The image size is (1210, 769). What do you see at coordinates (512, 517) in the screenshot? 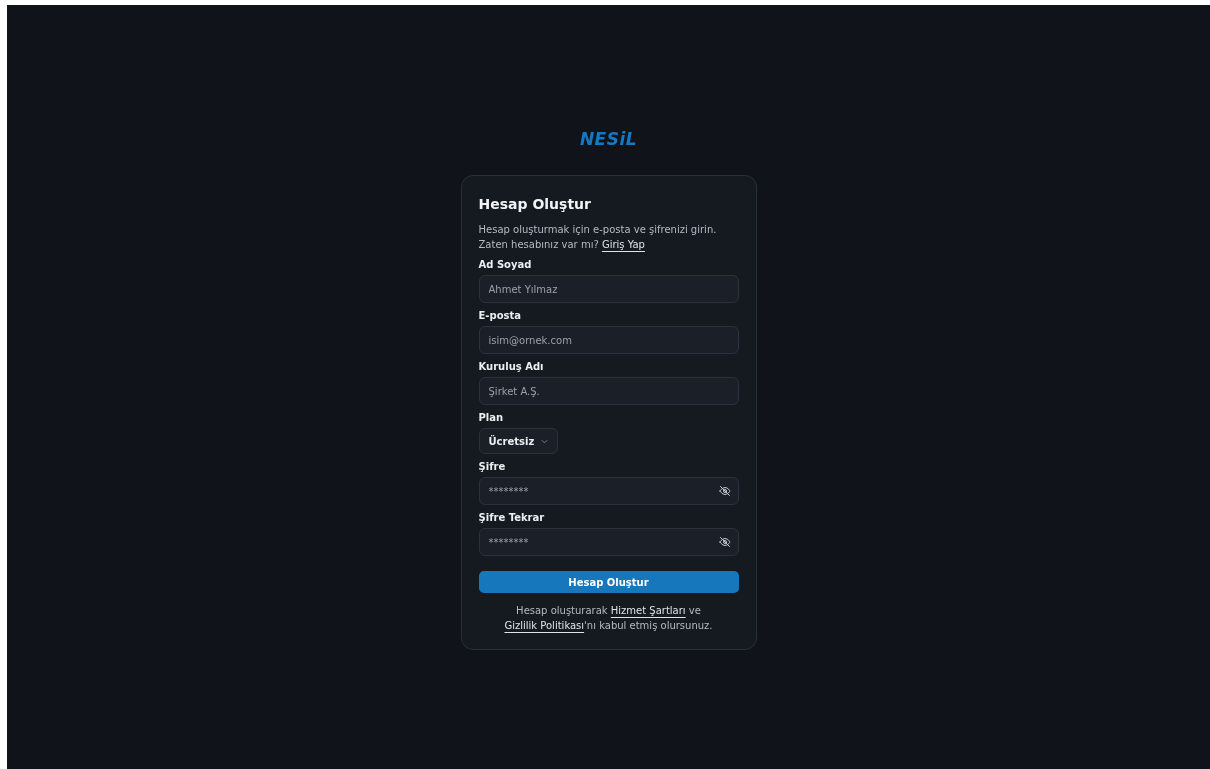
I see `field-label: Şifre Tekrar` at bounding box center [512, 517].